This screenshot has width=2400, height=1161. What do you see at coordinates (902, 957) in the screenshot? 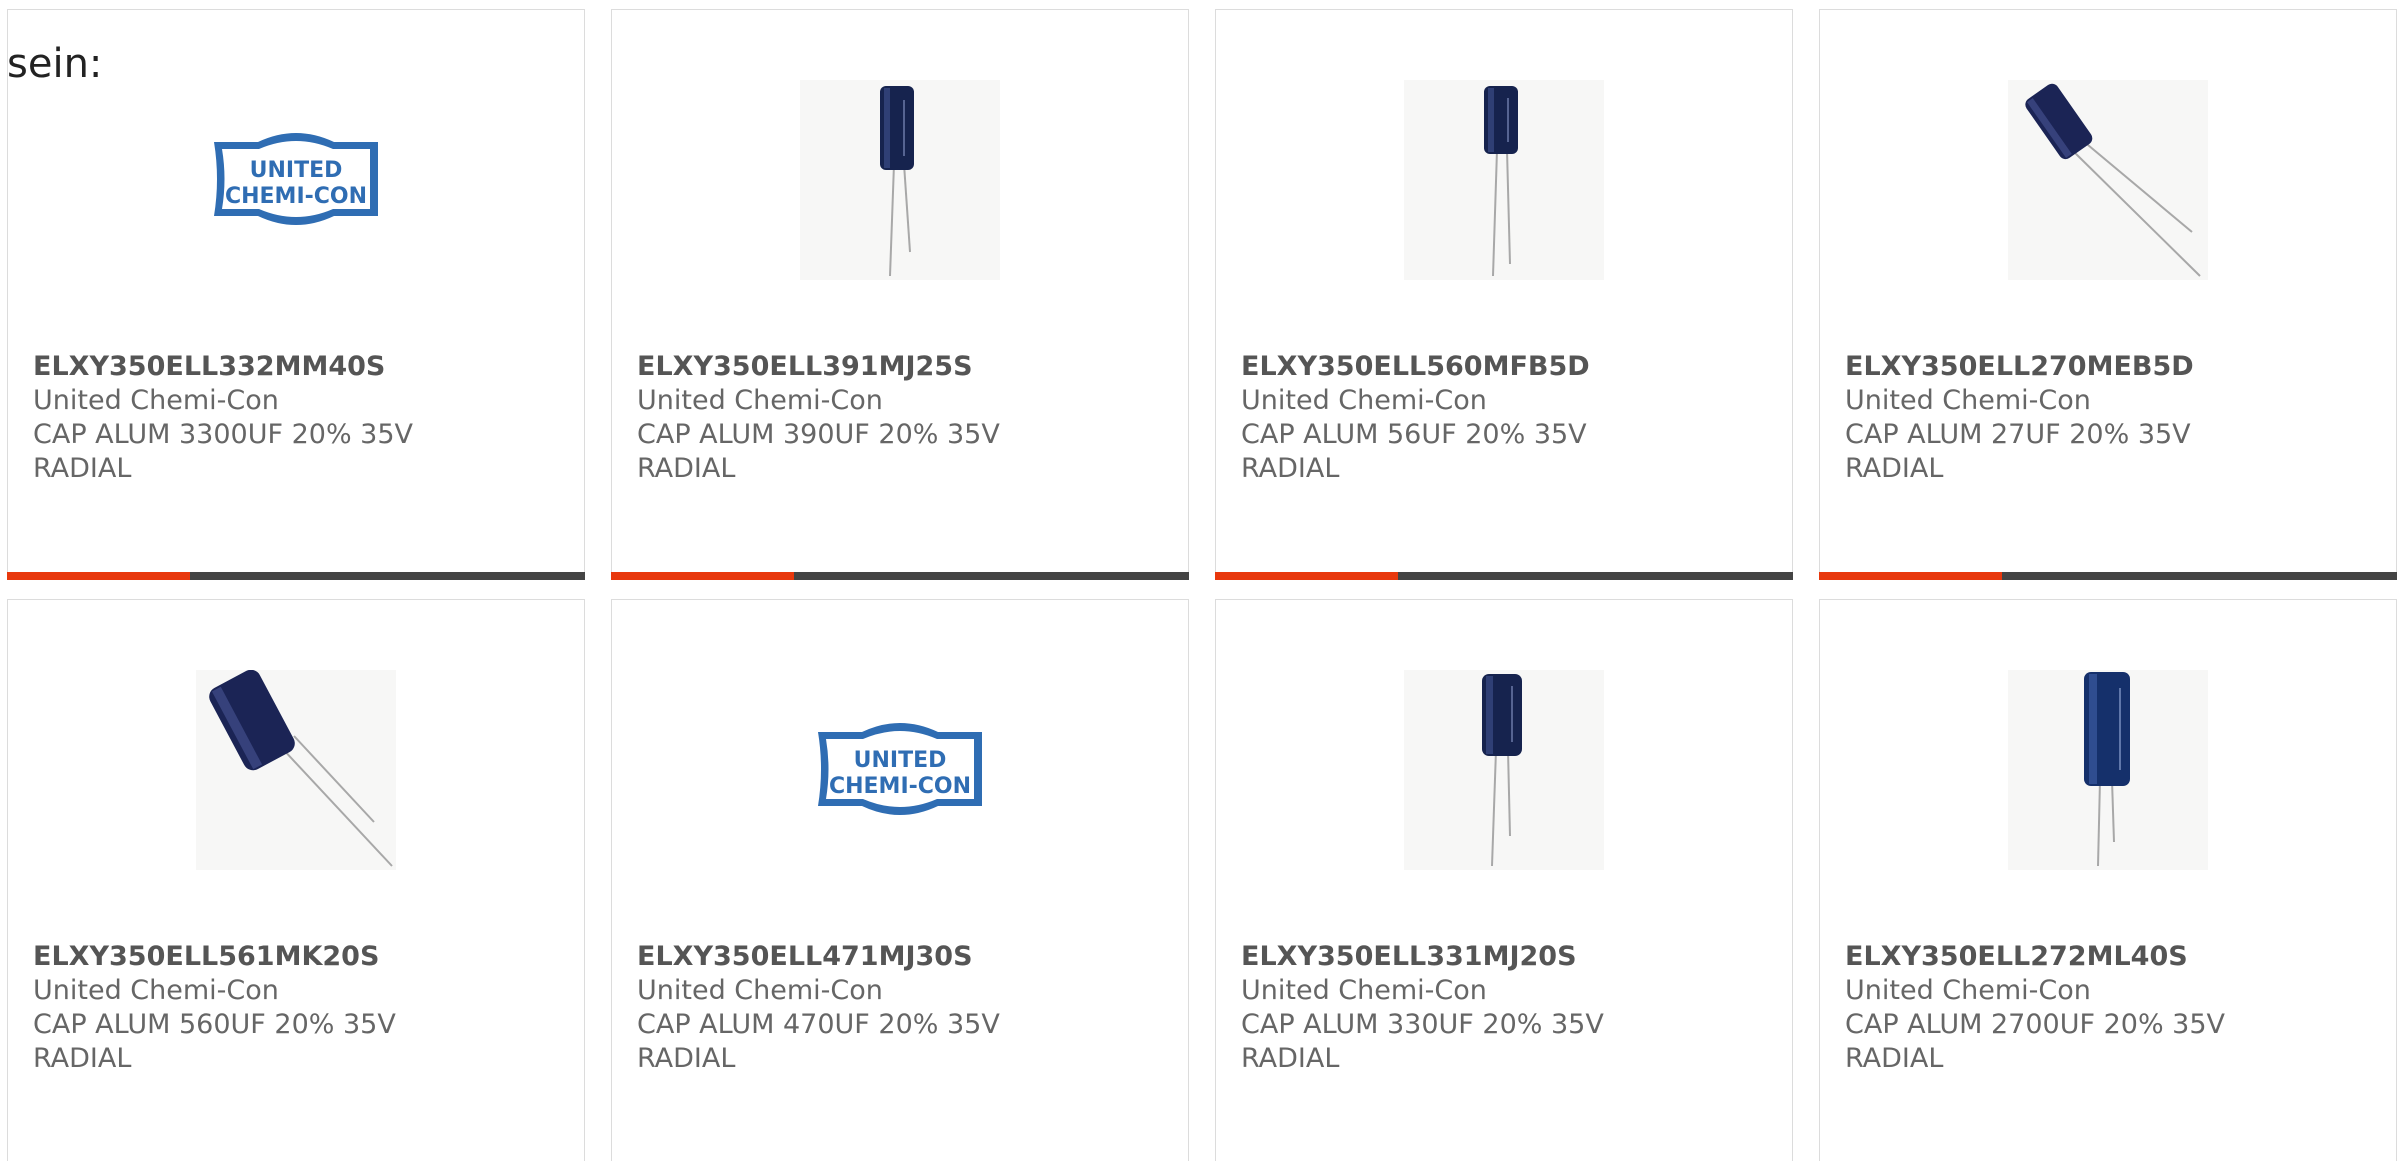
I see `part-number-link: ELXY350ELL471MJ30S` at bounding box center [902, 957].